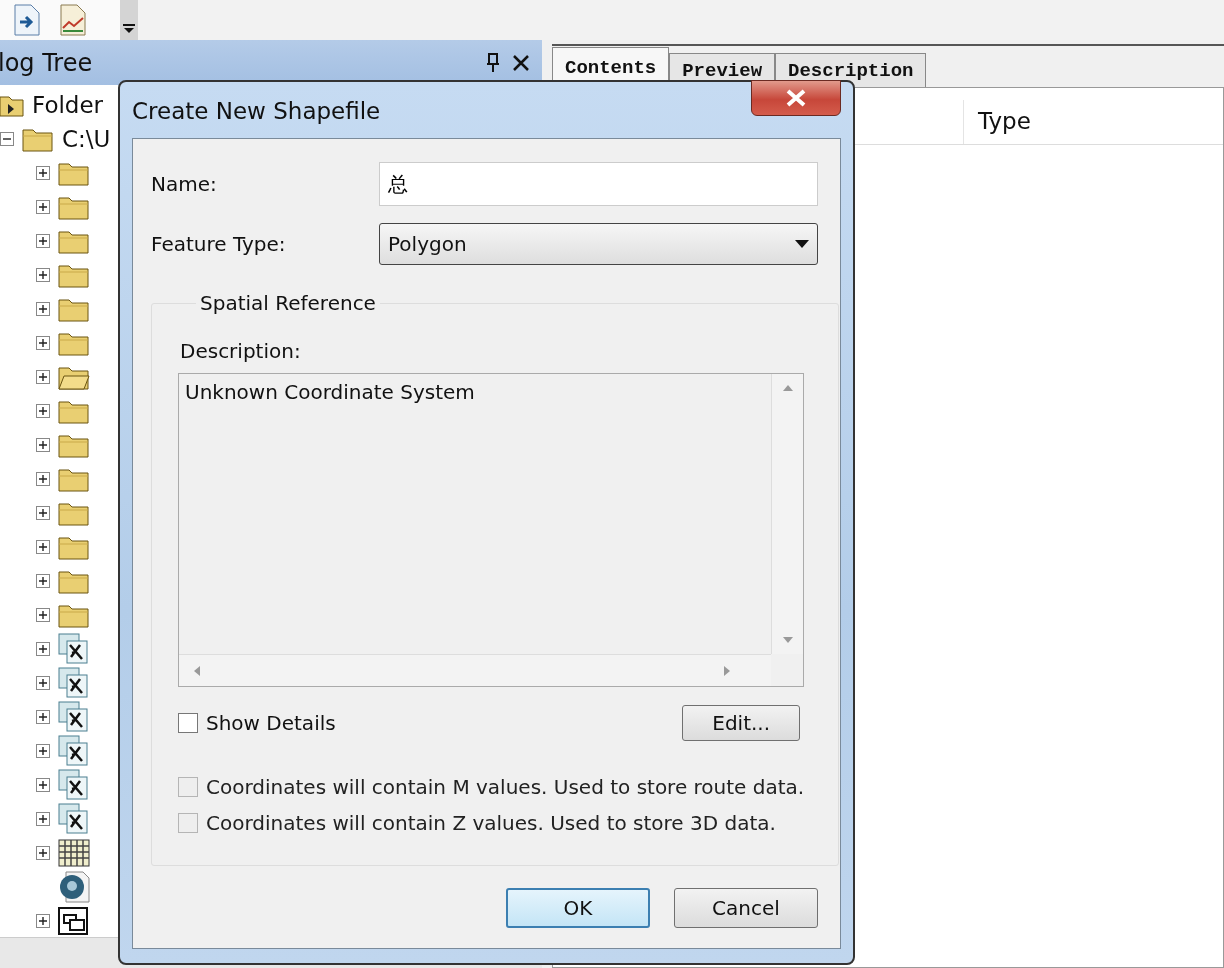 Image resolution: width=1224 pixels, height=968 pixels. What do you see at coordinates (129, 20) in the screenshot?
I see `toolbar-overflow-icon` at bounding box center [129, 20].